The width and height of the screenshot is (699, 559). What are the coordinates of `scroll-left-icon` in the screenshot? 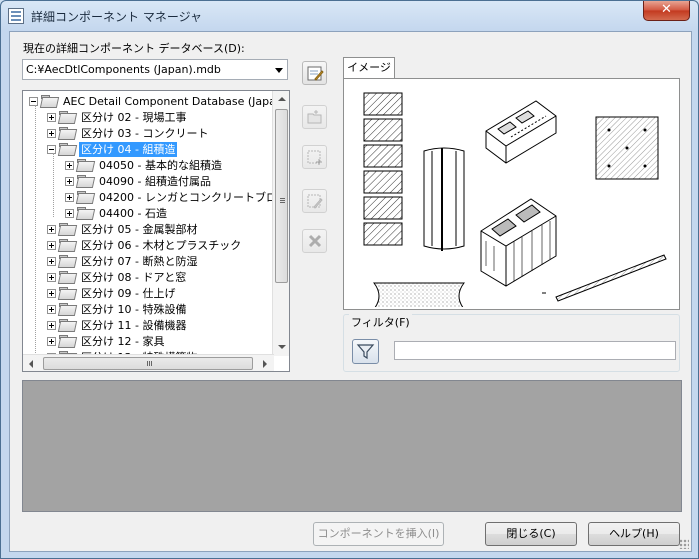 It's located at (31, 364).